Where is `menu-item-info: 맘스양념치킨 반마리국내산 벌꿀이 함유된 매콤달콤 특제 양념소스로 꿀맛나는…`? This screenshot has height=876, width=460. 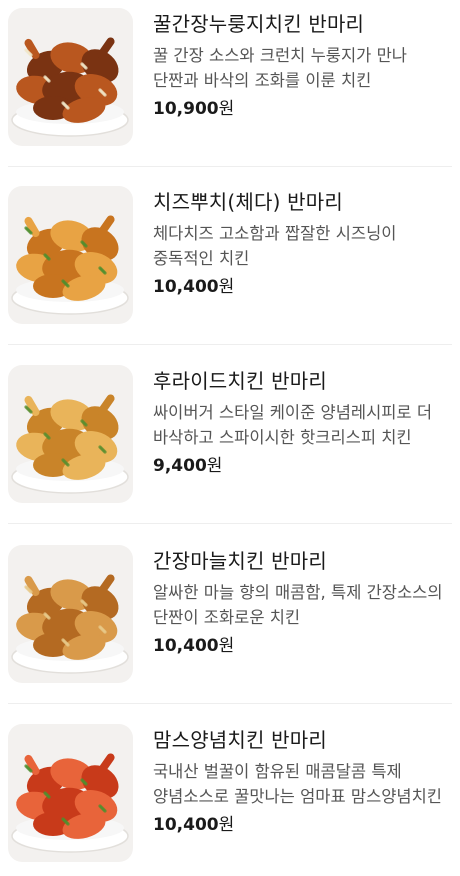 menu-item-info: 맘스양념치킨 반마리국내산 벌꿀이 함유된 매콤달콤 특제 양념소스로 꿀맛나는… is located at coordinates (303, 781).